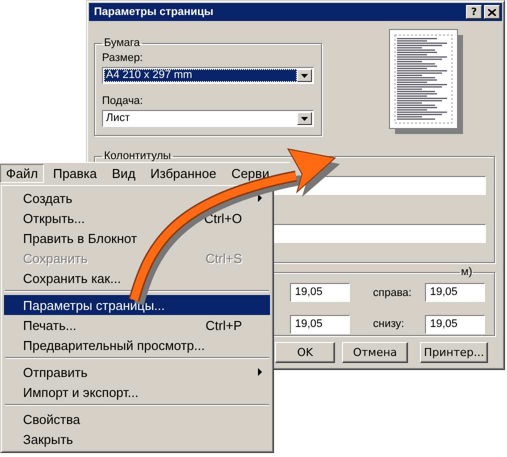 This screenshot has height=457, width=507. Describe the element at coordinates (123, 58) in the screenshot. I see `field-label: Размер:` at that location.